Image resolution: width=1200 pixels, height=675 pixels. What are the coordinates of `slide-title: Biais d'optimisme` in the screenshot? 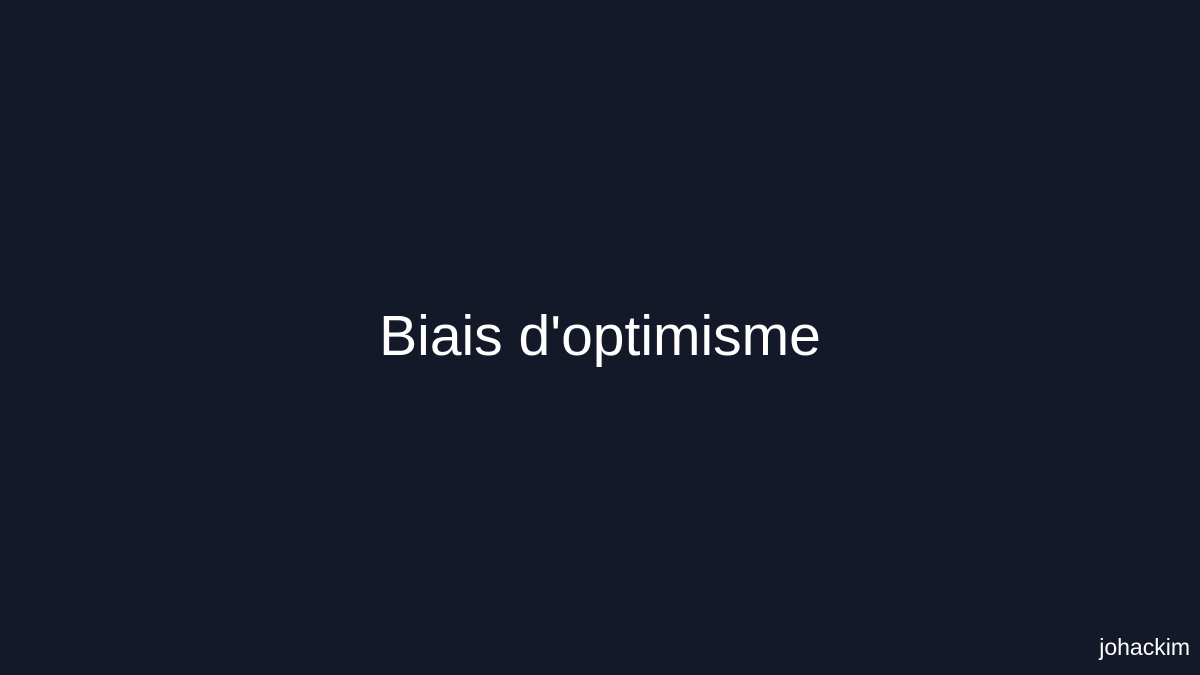 It's located at (600, 336).